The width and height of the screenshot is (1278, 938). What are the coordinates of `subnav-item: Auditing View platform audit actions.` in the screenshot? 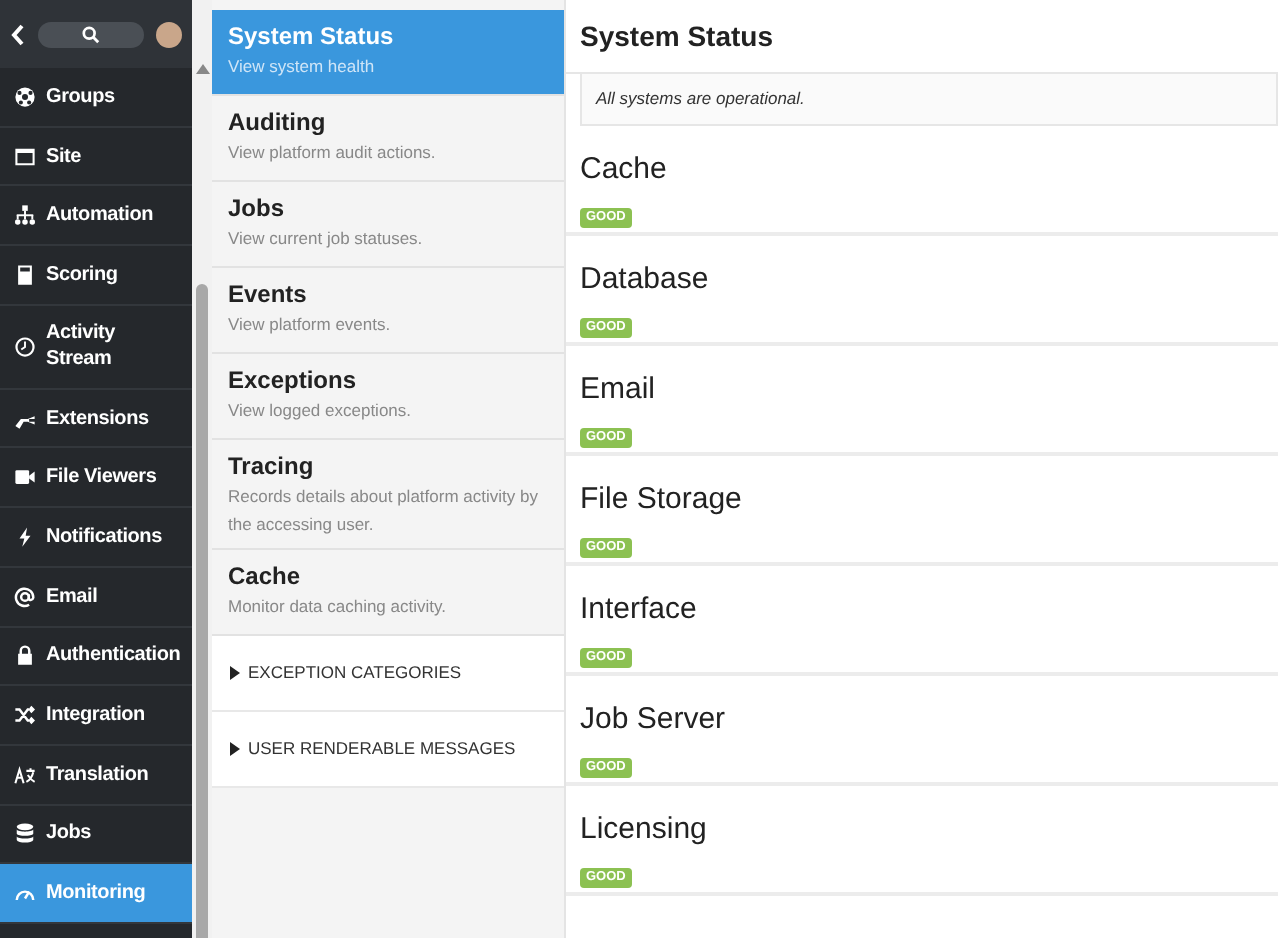 It's located at (388, 139).